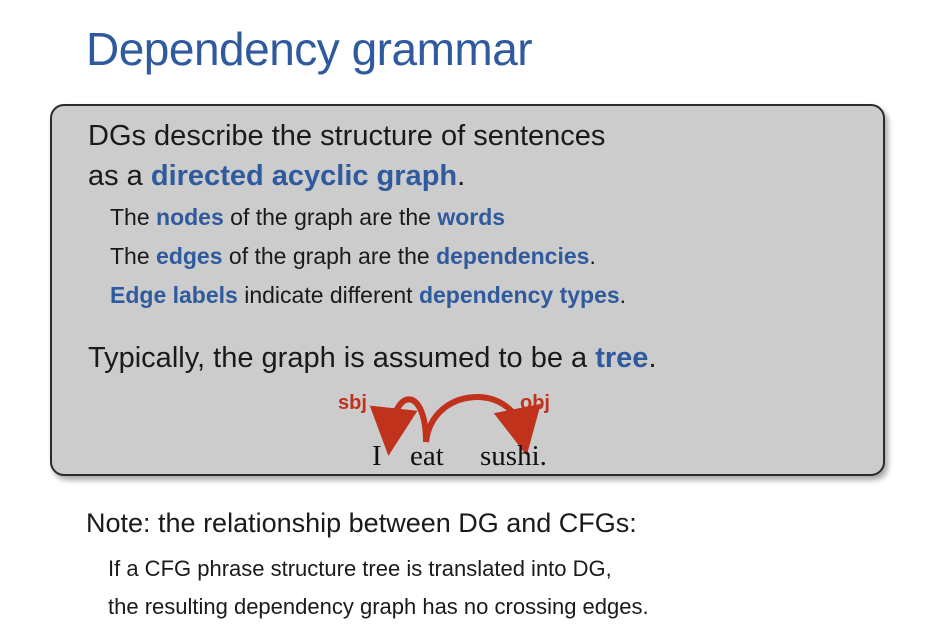 This screenshot has height=634, width=932. Describe the element at coordinates (377, 456) in the screenshot. I see `word-i: I` at that location.